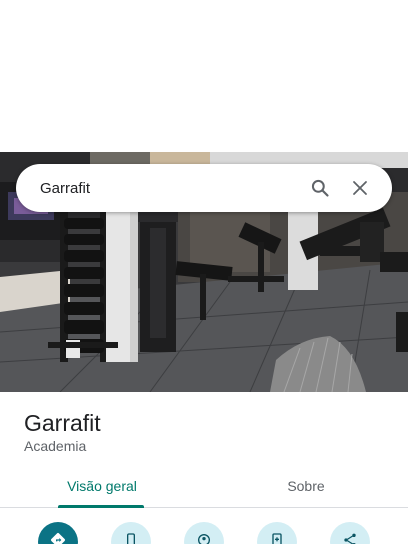  I want to click on directions-button, so click(58, 533).